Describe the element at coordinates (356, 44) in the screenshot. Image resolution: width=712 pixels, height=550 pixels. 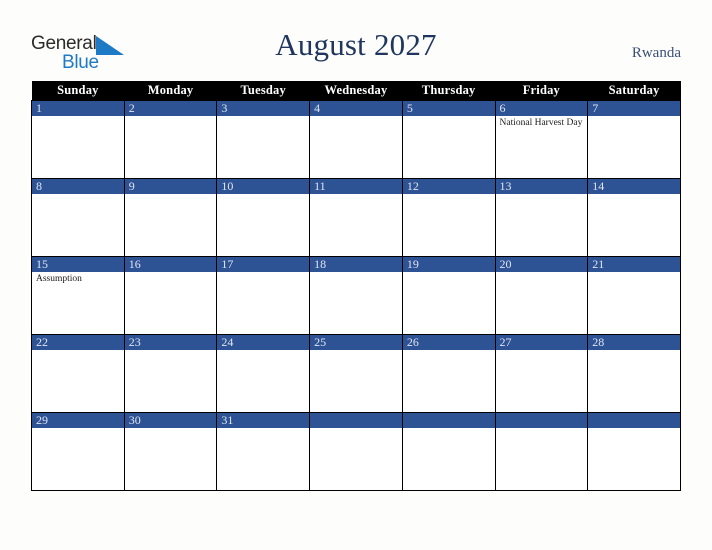
I see `page-title: August 2027` at that location.